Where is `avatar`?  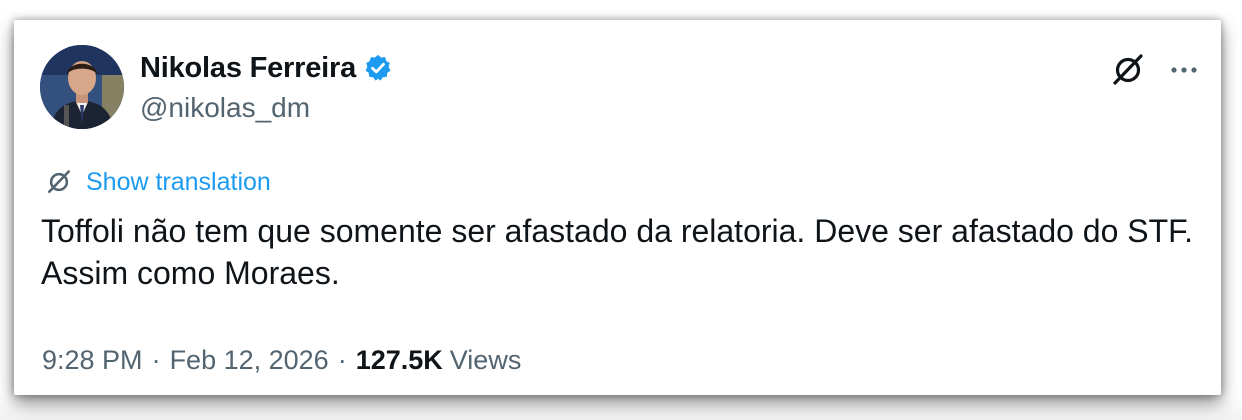 avatar is located at coordinates (82, 87).